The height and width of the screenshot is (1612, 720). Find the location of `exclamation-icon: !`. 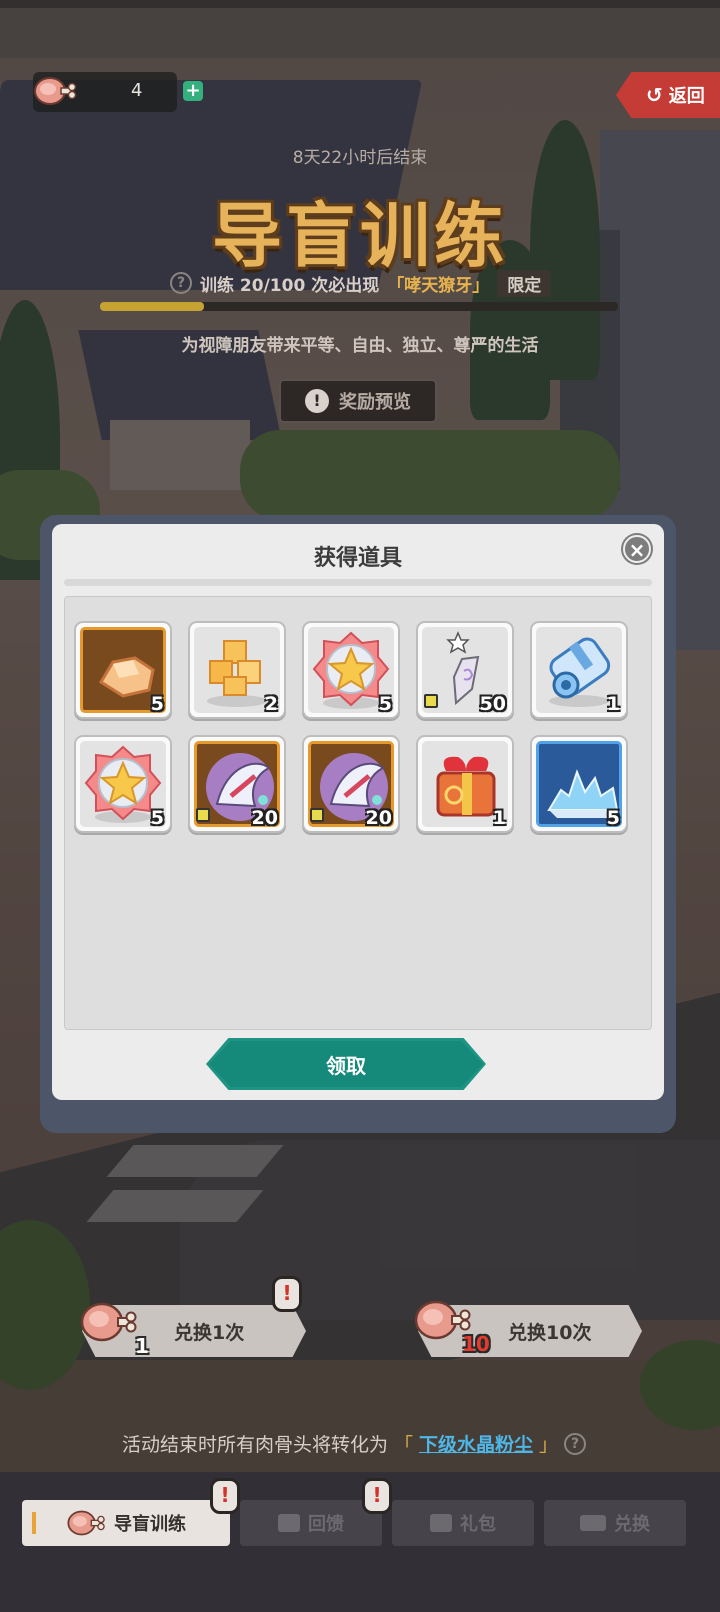

exclamation-icon: ! is located at coordinates (317, 401).